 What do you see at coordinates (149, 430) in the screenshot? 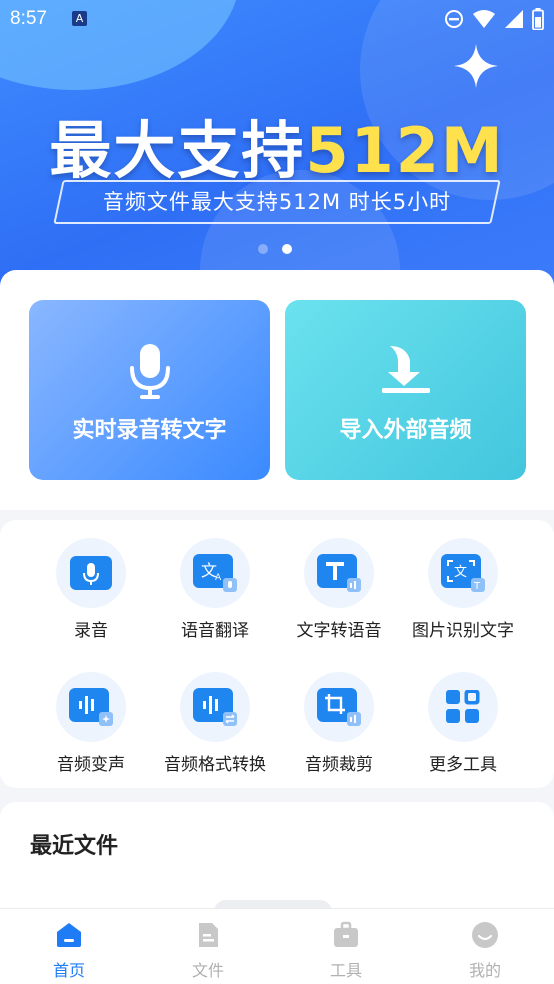
I see `realtime-record-label: 实时录音转文字` at bounding box center [149, 430].